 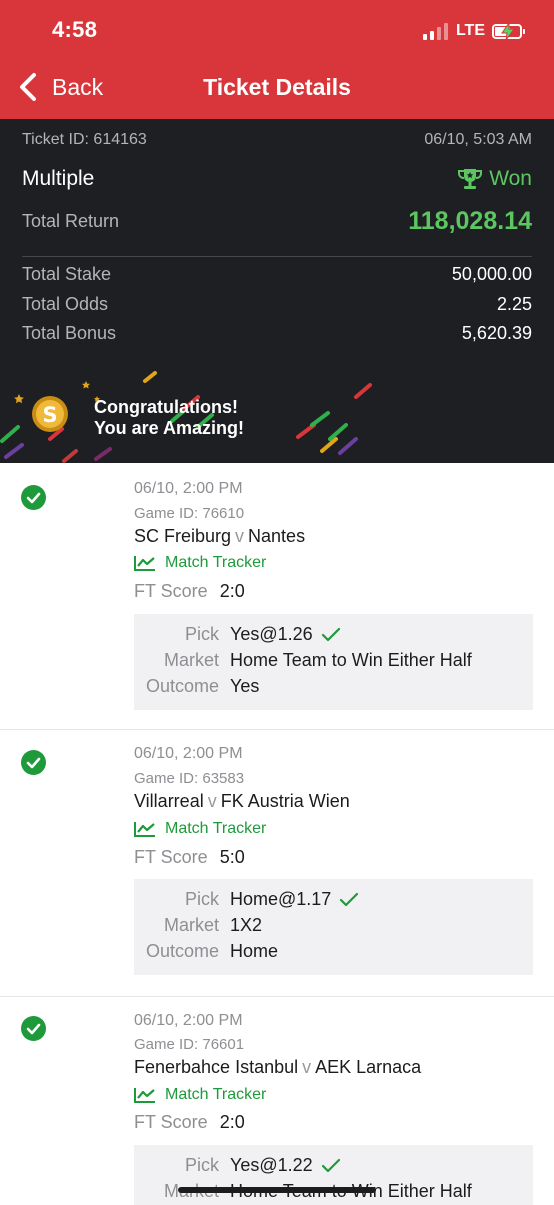 What do you see at coordinates (277, 1190) in the screenshot?
I see `home-indicator` at bounding box center [277, 1190].